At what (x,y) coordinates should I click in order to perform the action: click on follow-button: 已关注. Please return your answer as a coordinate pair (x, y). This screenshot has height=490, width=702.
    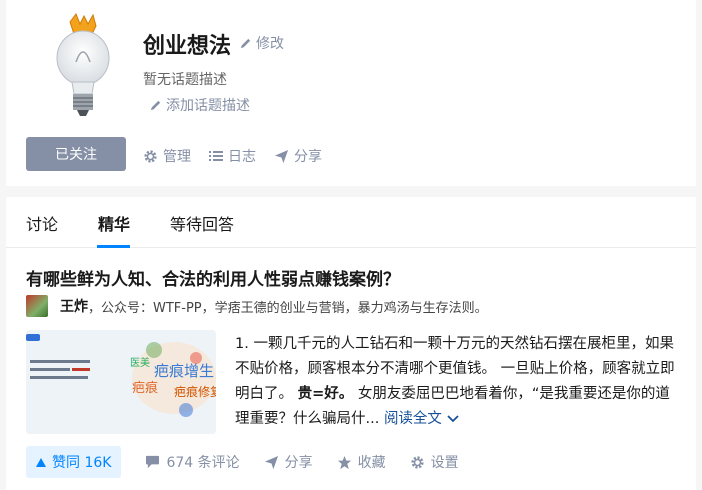
    Looking at the image, I should click on (76, 154).